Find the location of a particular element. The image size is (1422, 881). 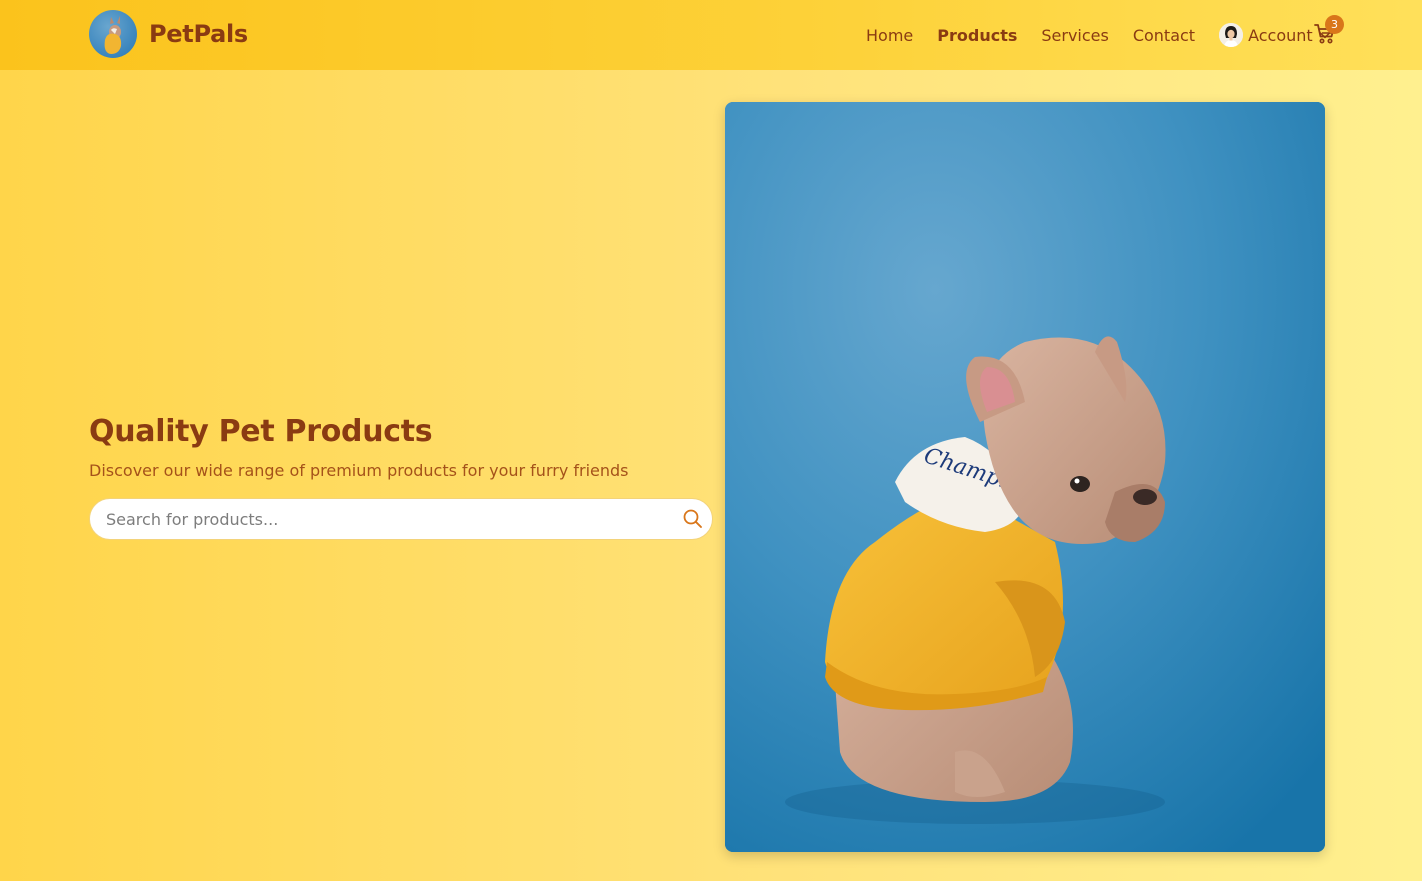

brand-logo: PetPals is located at coordinates (168, 34).